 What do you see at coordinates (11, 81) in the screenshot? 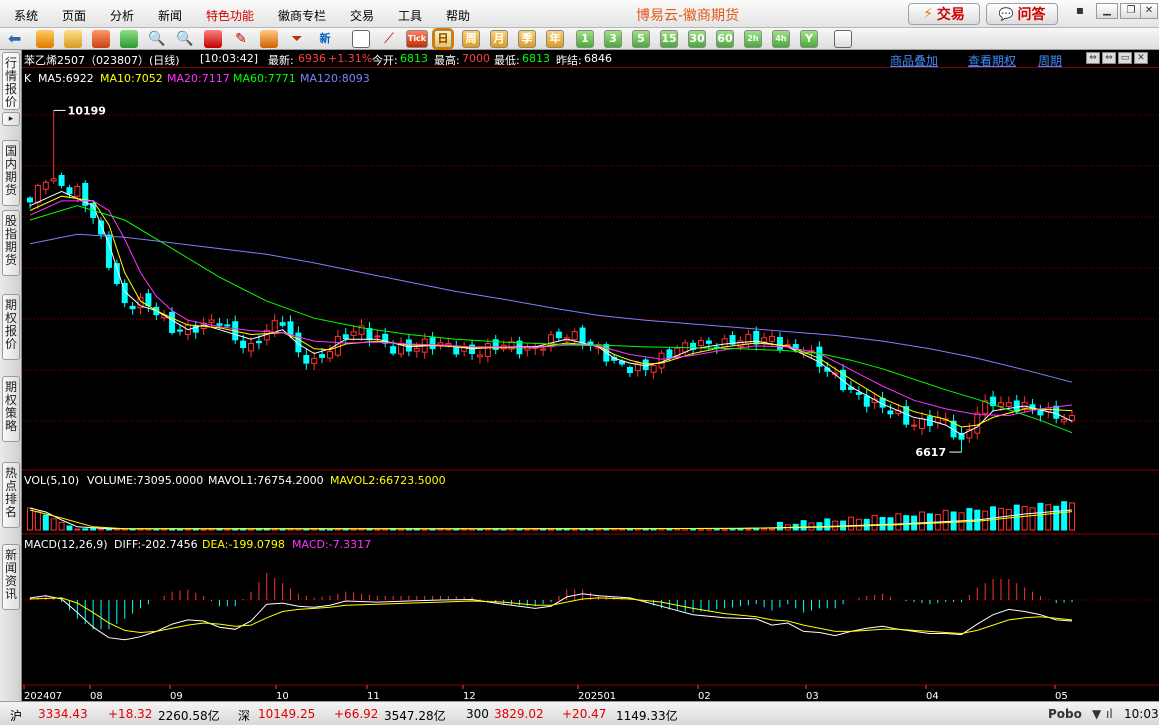
I see `tab-quotes: 行情报价` at bounding box center [11, 81].